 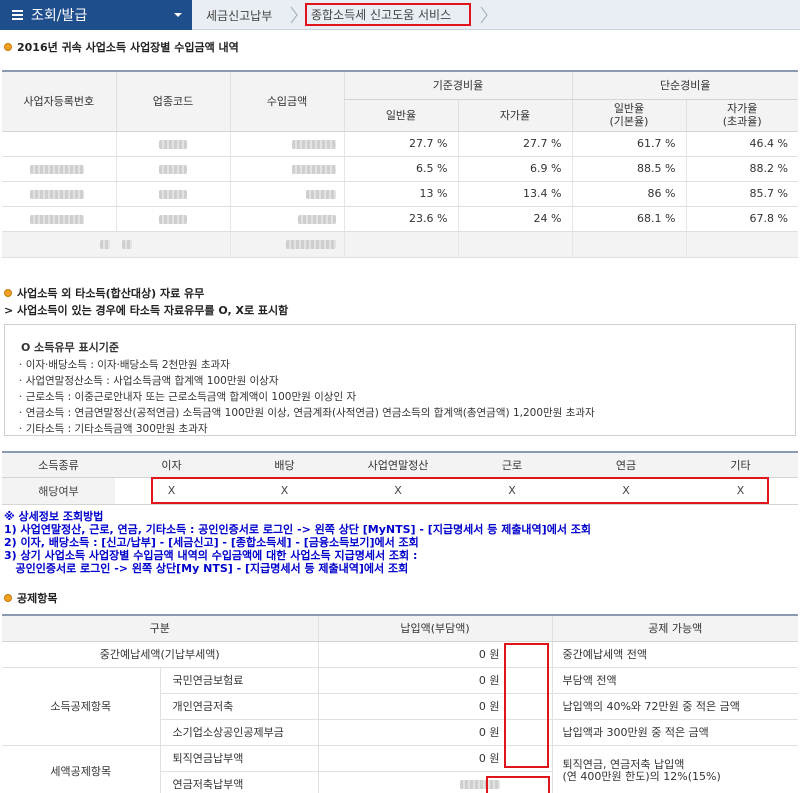 I want to click on th-labor: 근로, so click(x=512, y=464).